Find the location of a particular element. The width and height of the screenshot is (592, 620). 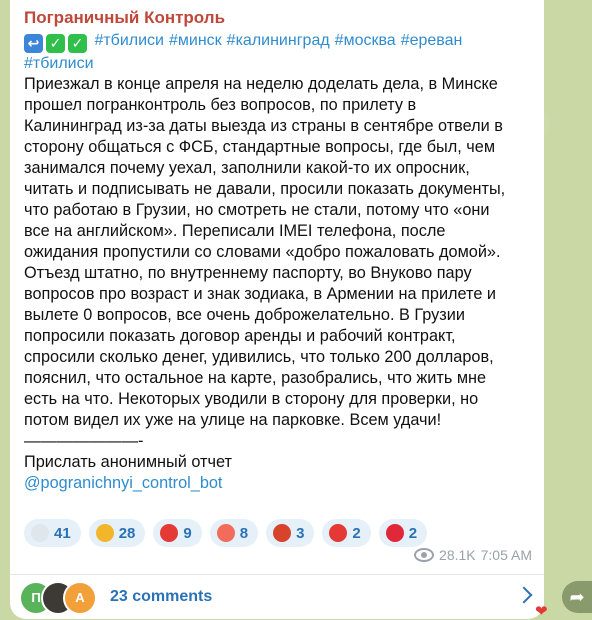

strawberry-icon is located at coordinates (394, 533).